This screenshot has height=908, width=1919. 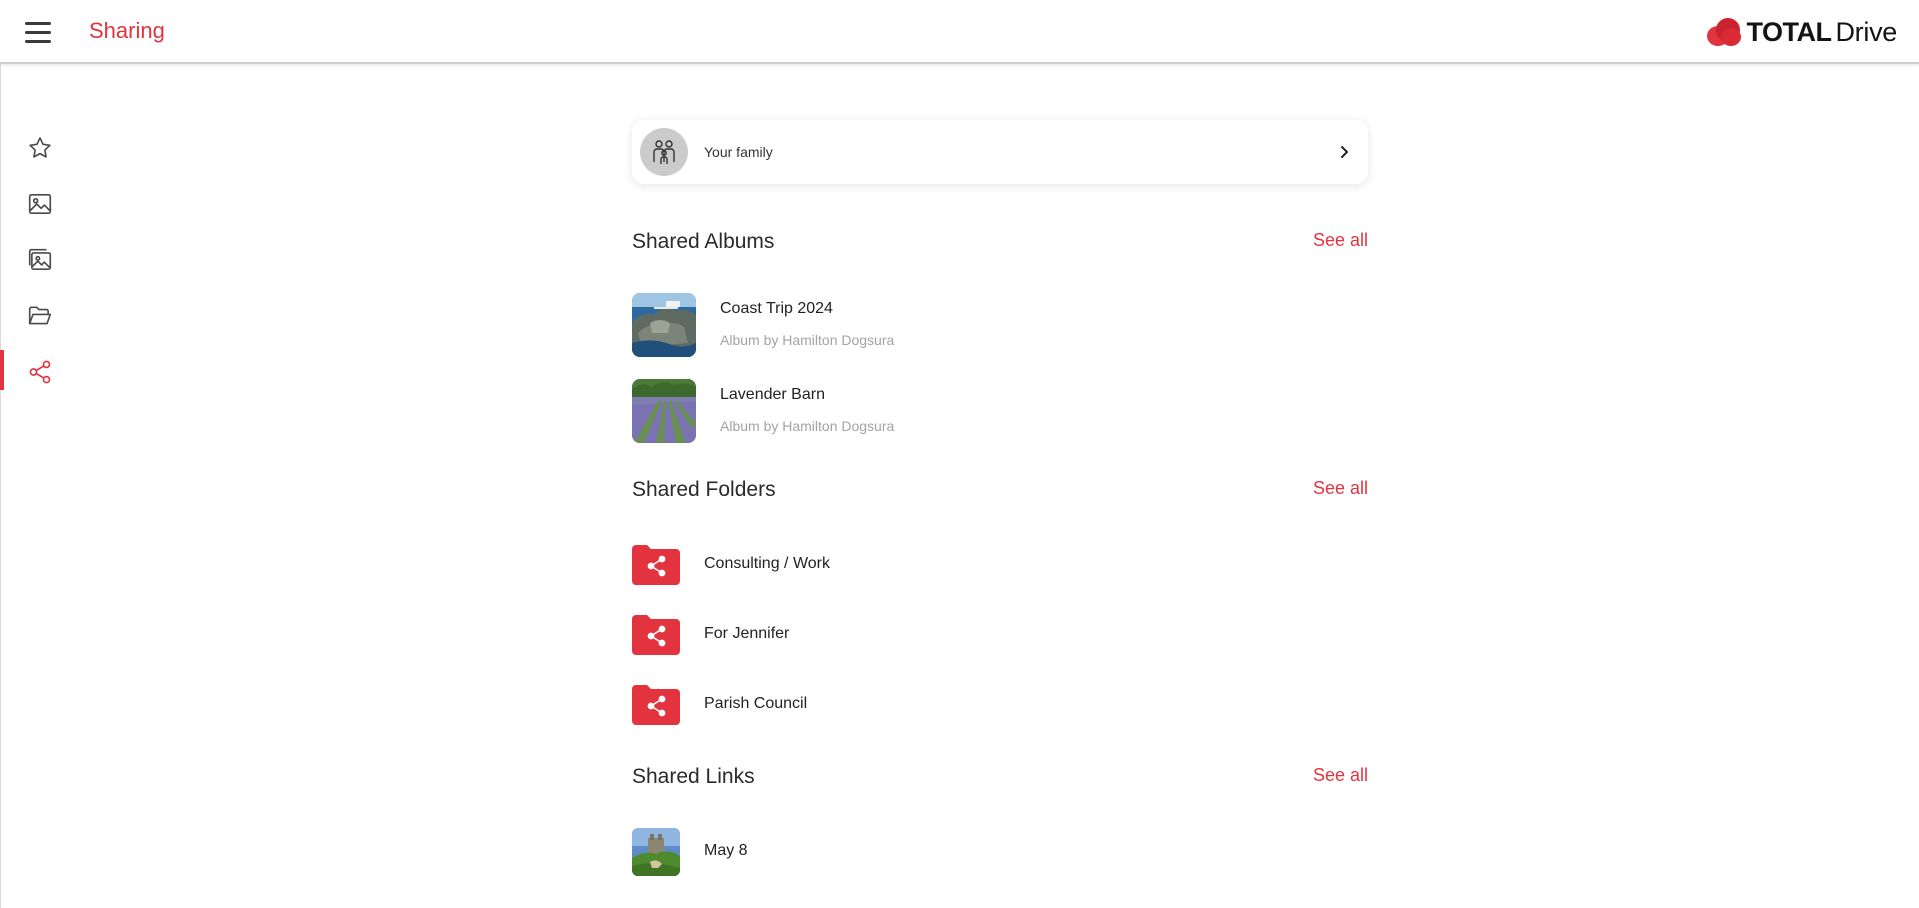 What do you see at coordinates (1000, 565) in the screenshot?
I see `folder-item: Consulting / Work` at bounding box center [1000, 565].